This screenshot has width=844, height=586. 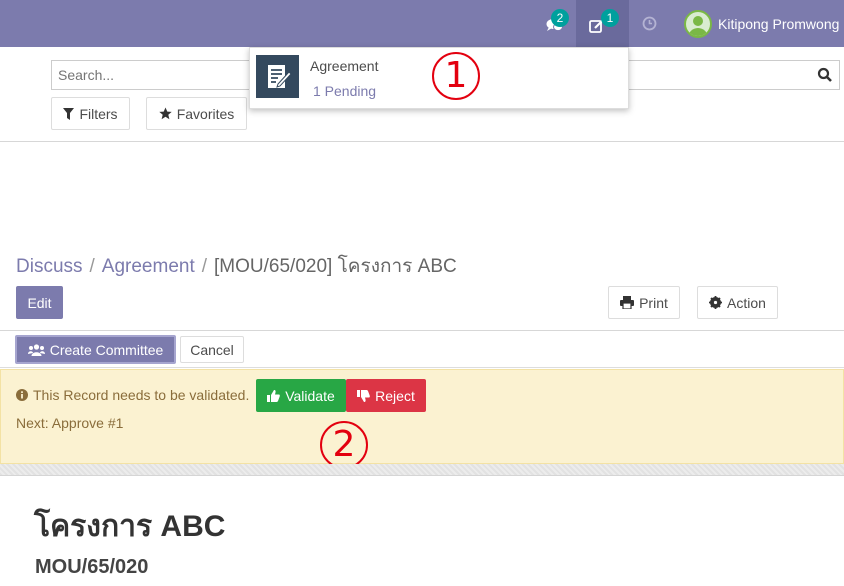 What do you see at coordinates (344, 66) in the screenshot?
I see `activity-model-name: Agreement` at bounding box center [344, 66].